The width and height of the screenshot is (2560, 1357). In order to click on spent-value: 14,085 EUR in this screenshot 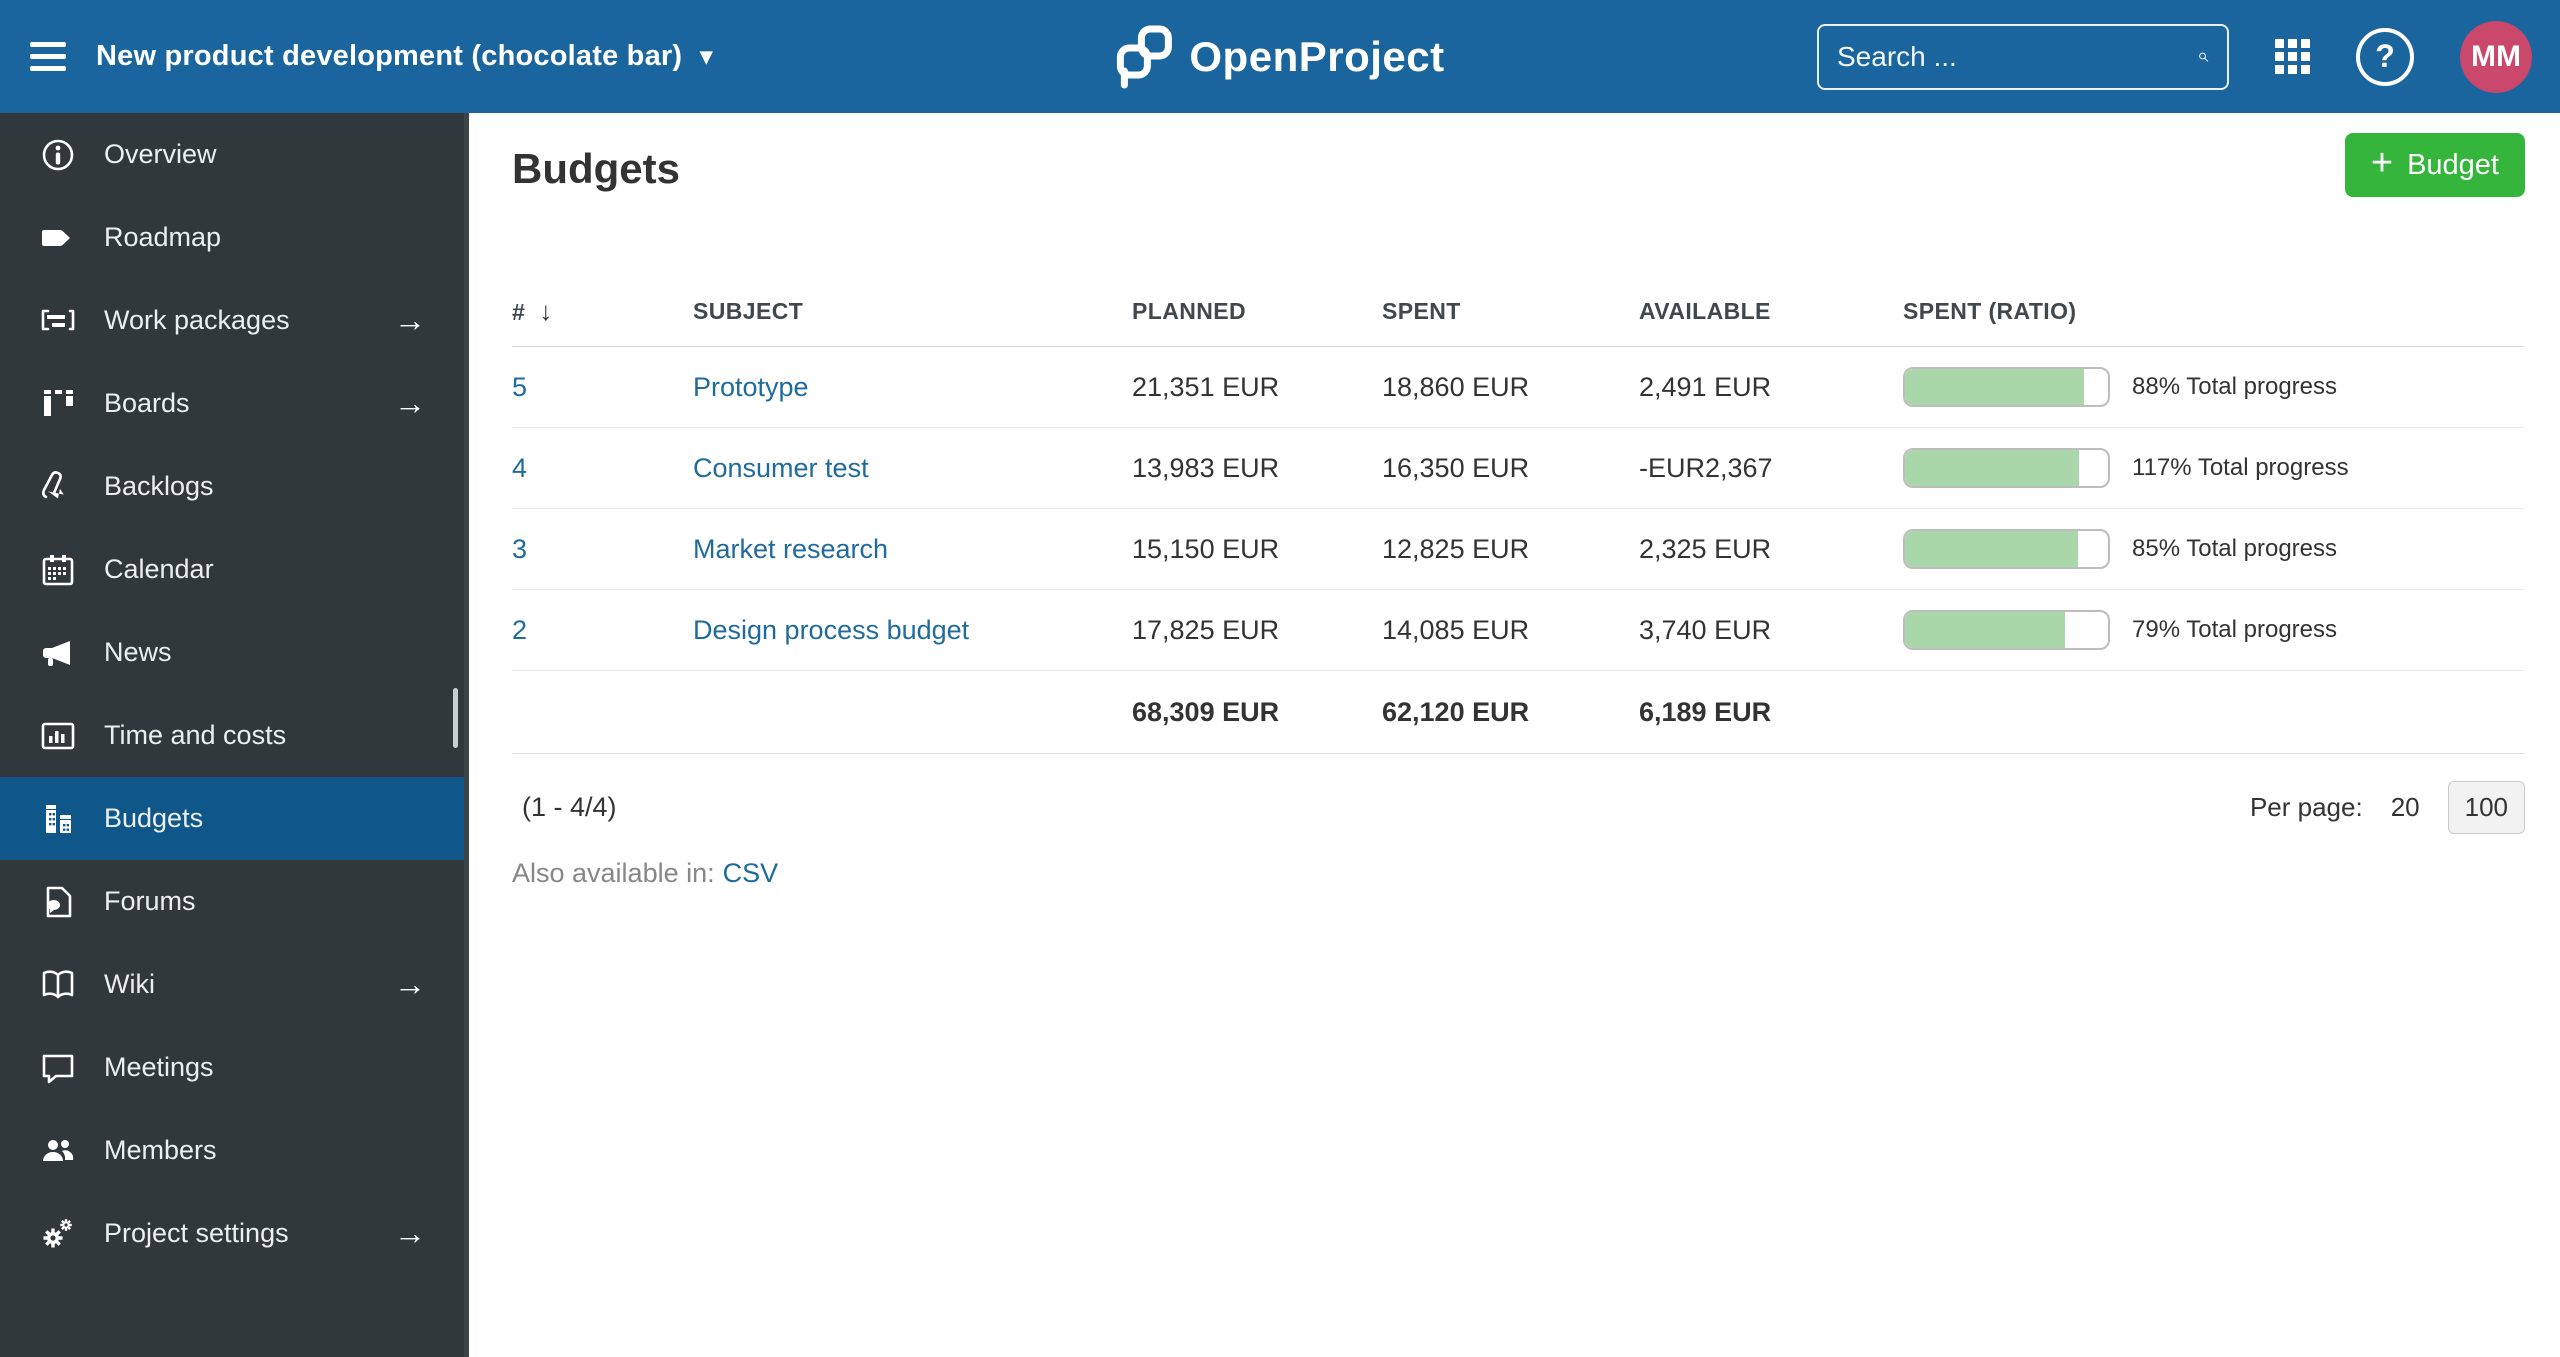, I will do `click(1456, 629)`.